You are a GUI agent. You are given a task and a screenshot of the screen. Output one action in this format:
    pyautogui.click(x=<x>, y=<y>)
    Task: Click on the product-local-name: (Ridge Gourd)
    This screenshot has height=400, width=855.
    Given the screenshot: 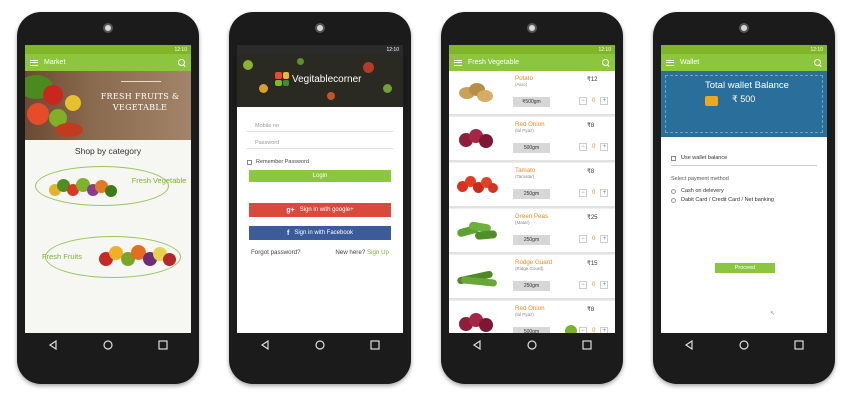 What is the action you would take?
    pyautogui.click(x=529, y=268)
    